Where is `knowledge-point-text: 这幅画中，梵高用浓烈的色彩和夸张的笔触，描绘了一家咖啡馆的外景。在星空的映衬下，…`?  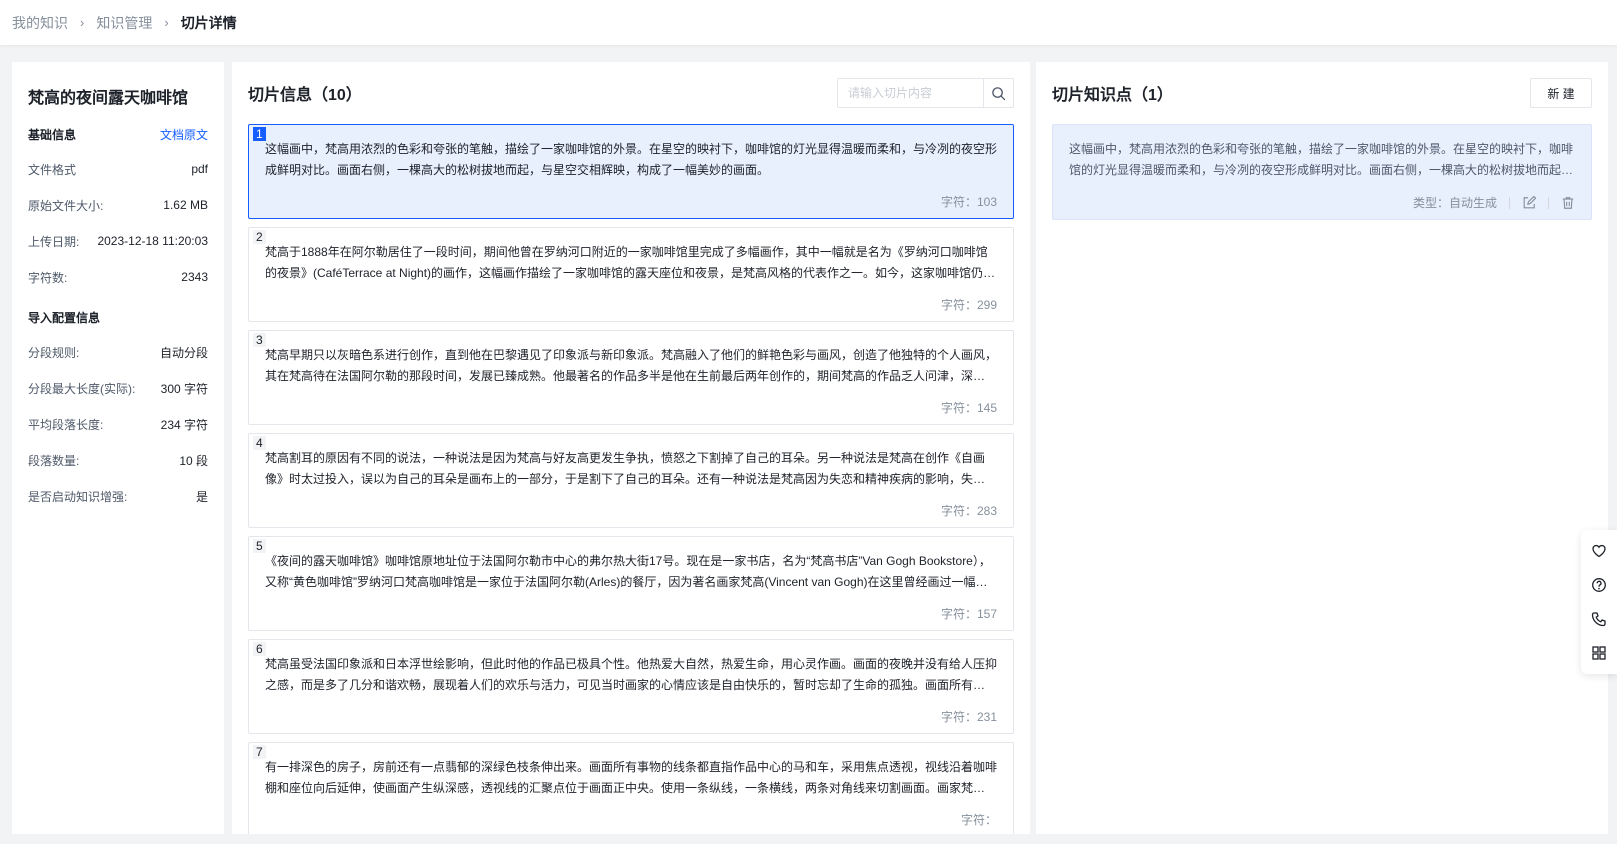
knowledge-point-text: 这幅画中，梵高用浓烈的色彩和夸张的笔触，描绘了一家咖啡馆的外景。在星空的映衬下，… is located at coordinates (1321, 159).